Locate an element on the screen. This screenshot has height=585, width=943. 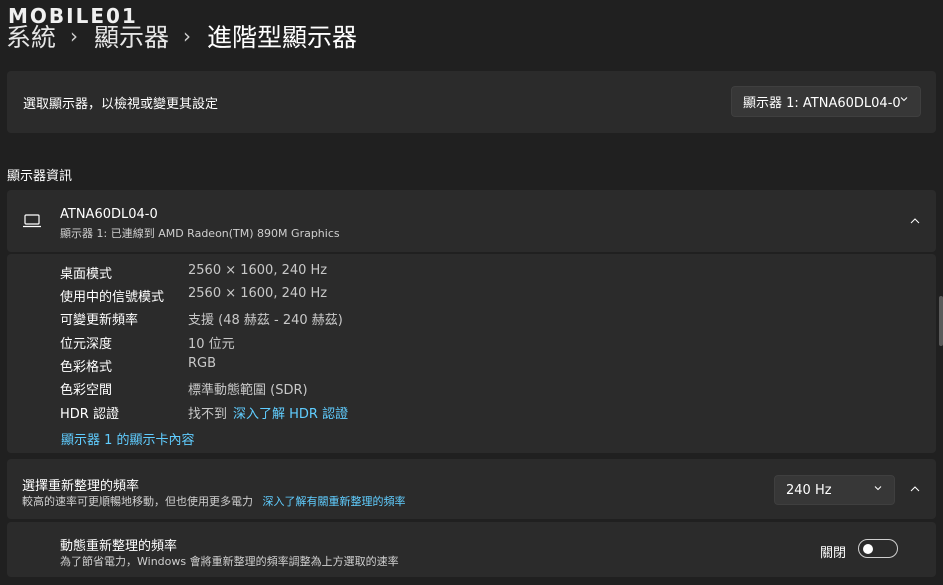
section-title-display-info: 顯示器資訊 is located at coordinates (40, 176).